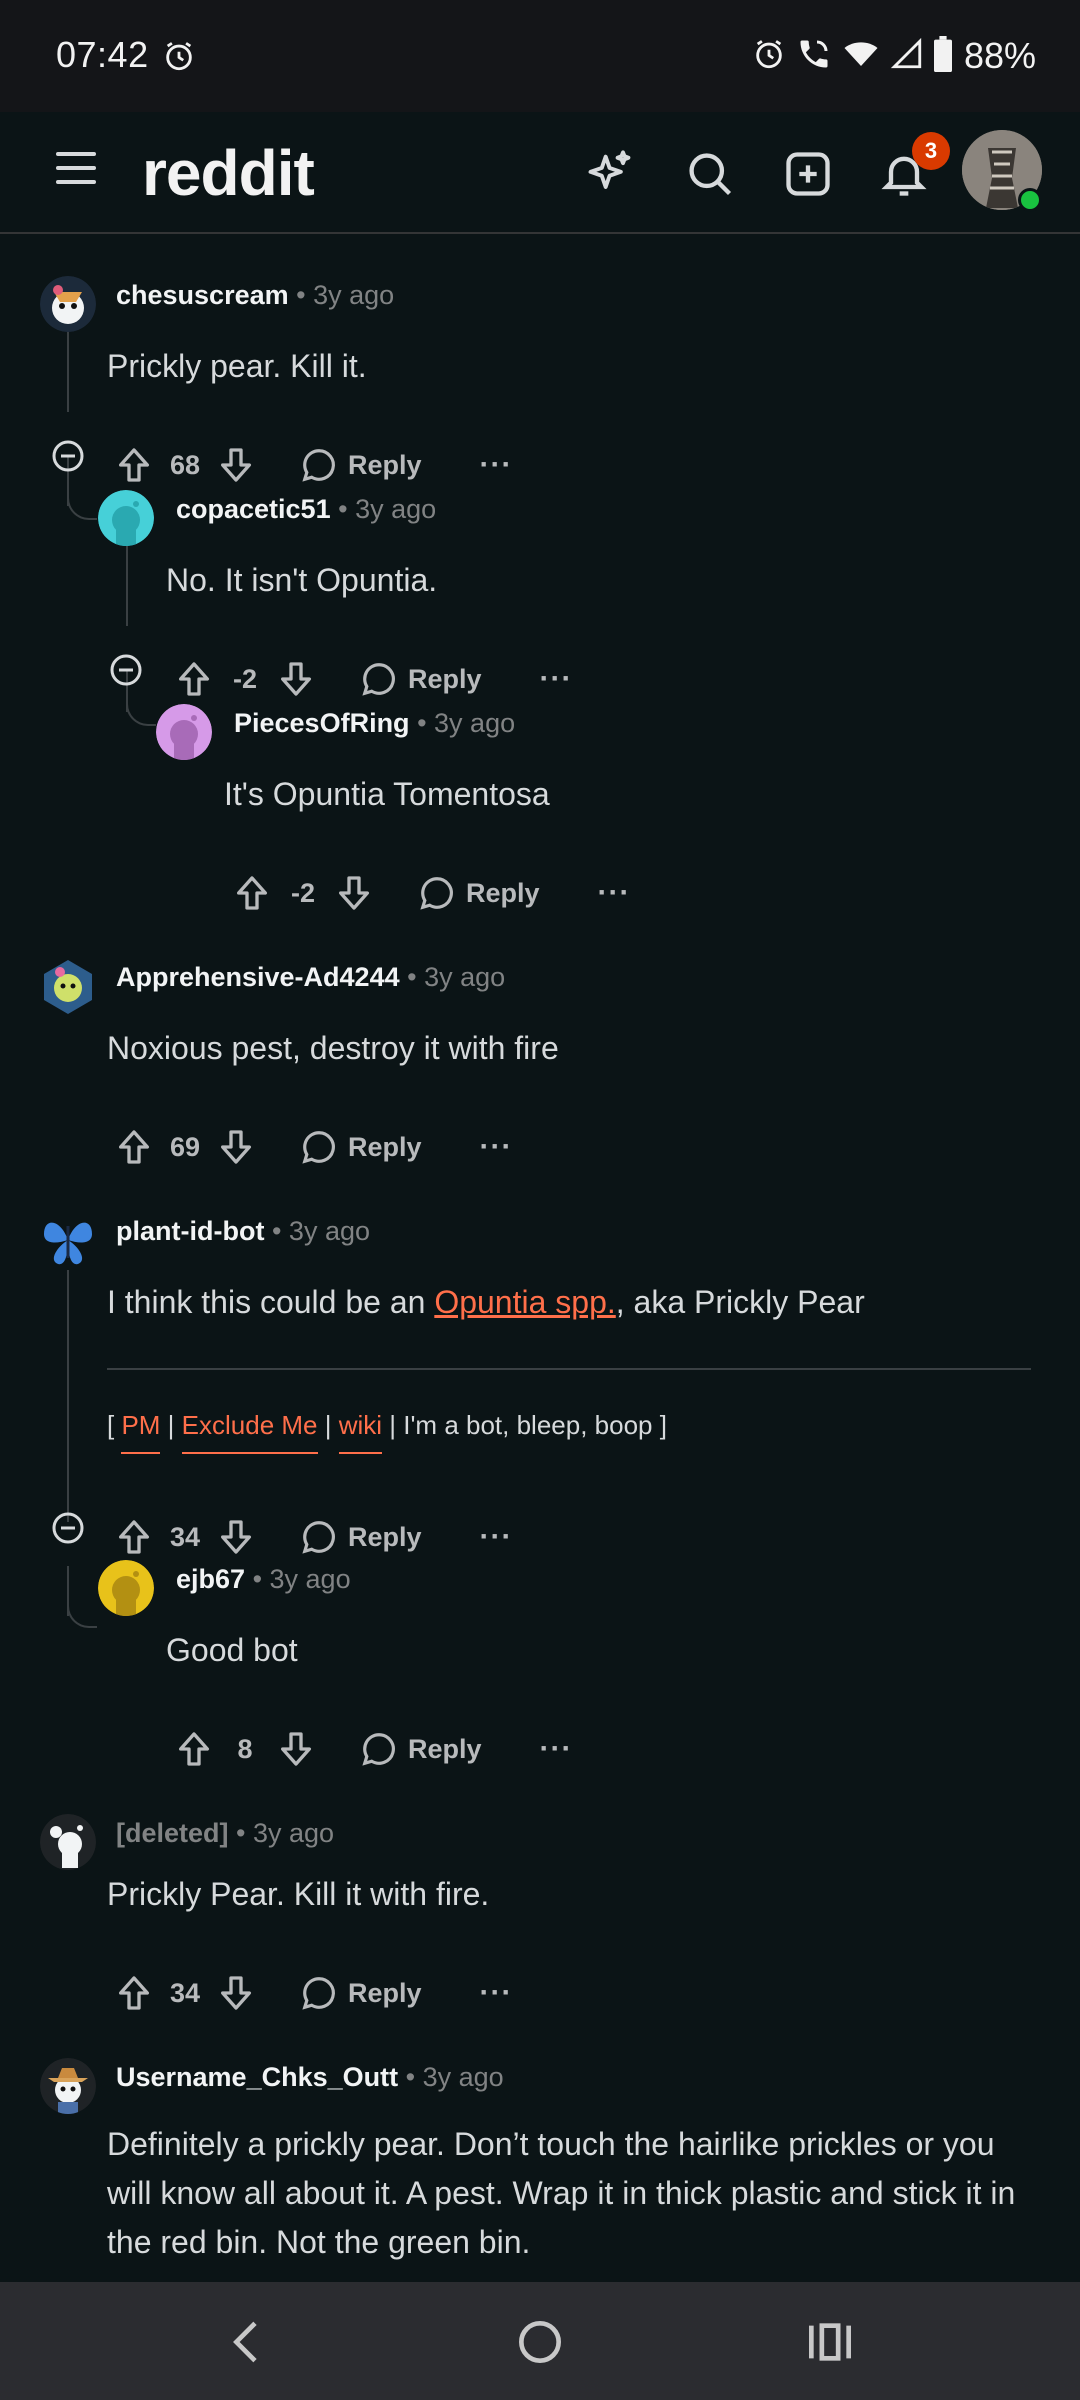 The image size is (1080, 2400). Describe the element at coordinates (907, 56) in the screenshot. I see `signal-icon` at that location.